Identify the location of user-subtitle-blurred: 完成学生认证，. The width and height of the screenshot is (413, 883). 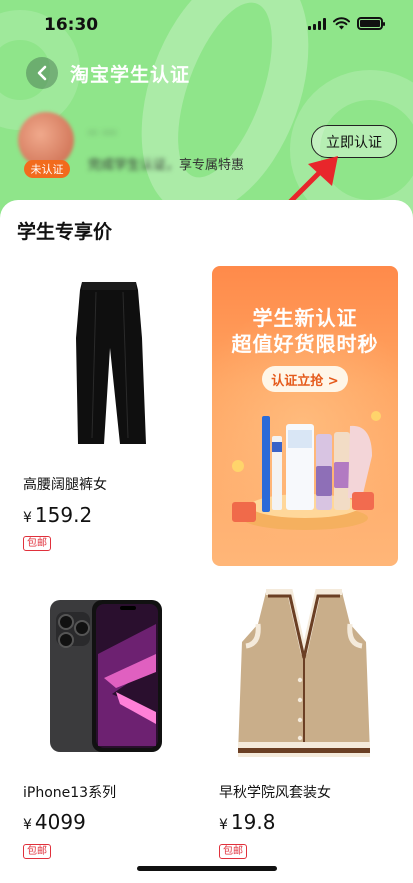
(134, 165).